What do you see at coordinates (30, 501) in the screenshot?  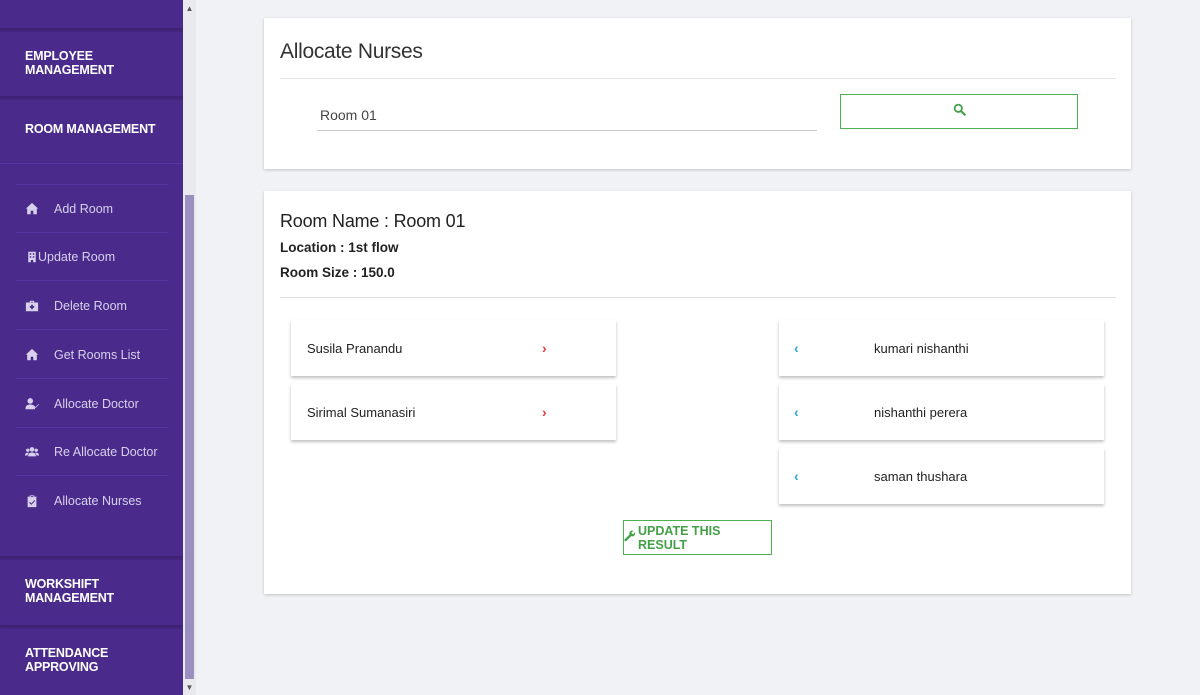 I see `clipboard-check-icon` at bounding box center [30, 501].